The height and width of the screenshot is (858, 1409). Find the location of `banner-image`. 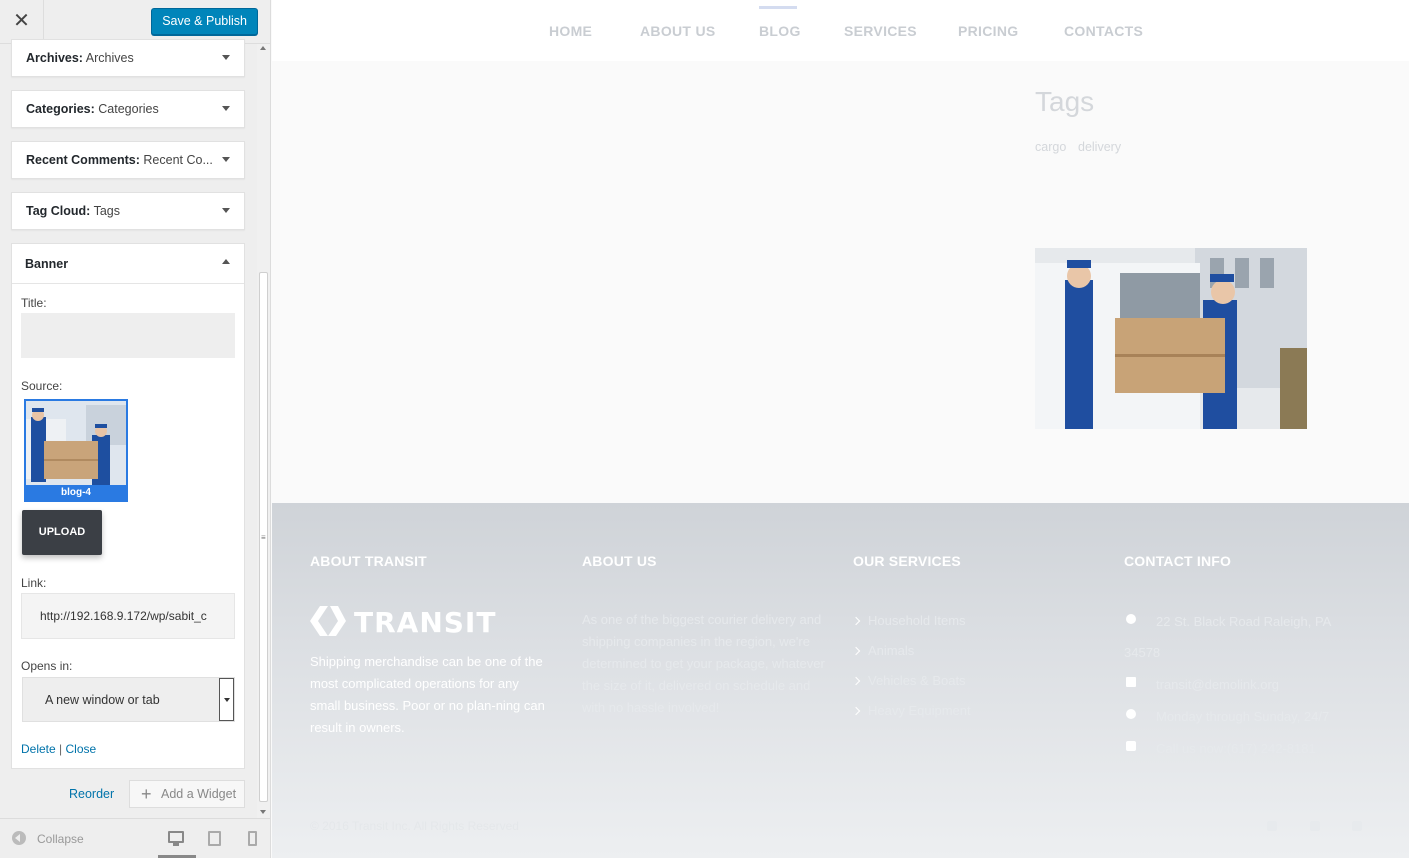

banner-image is located at coordinates (1171, 338).